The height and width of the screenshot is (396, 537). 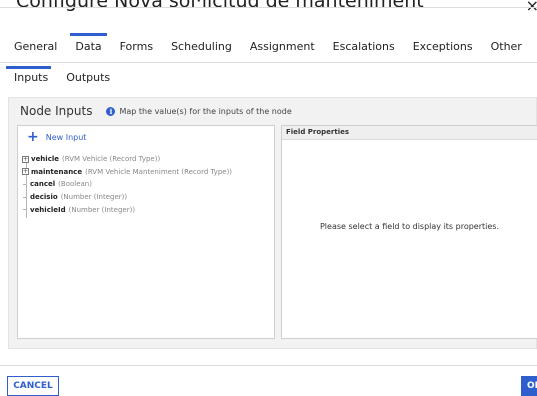 What do you see at coordinates (88, 78) in the screenshot?
I see `subtab-outputs: Outputs` at bounding box center [88, 78].